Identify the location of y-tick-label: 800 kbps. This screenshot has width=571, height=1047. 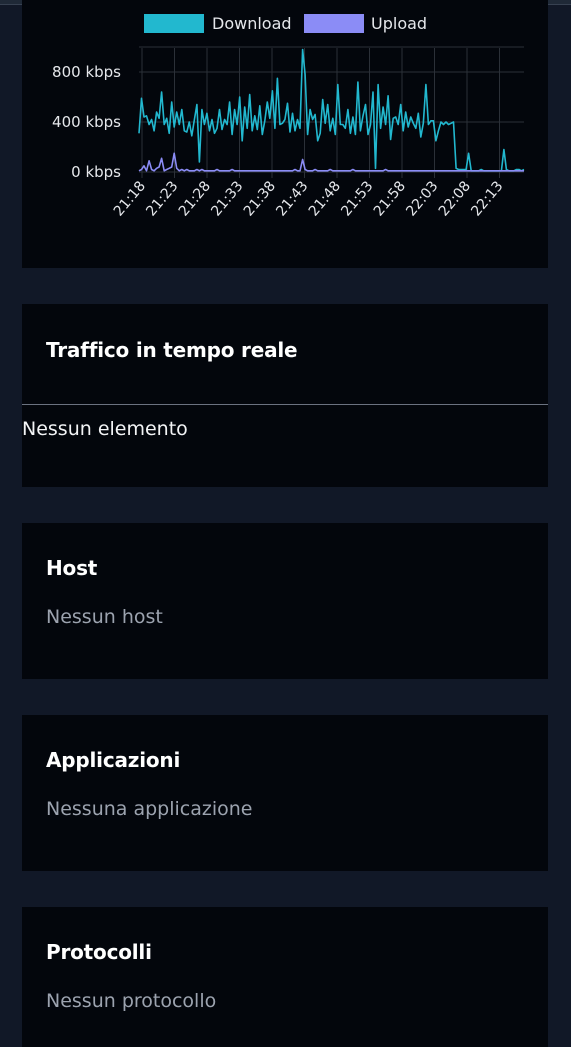
(86, 72).